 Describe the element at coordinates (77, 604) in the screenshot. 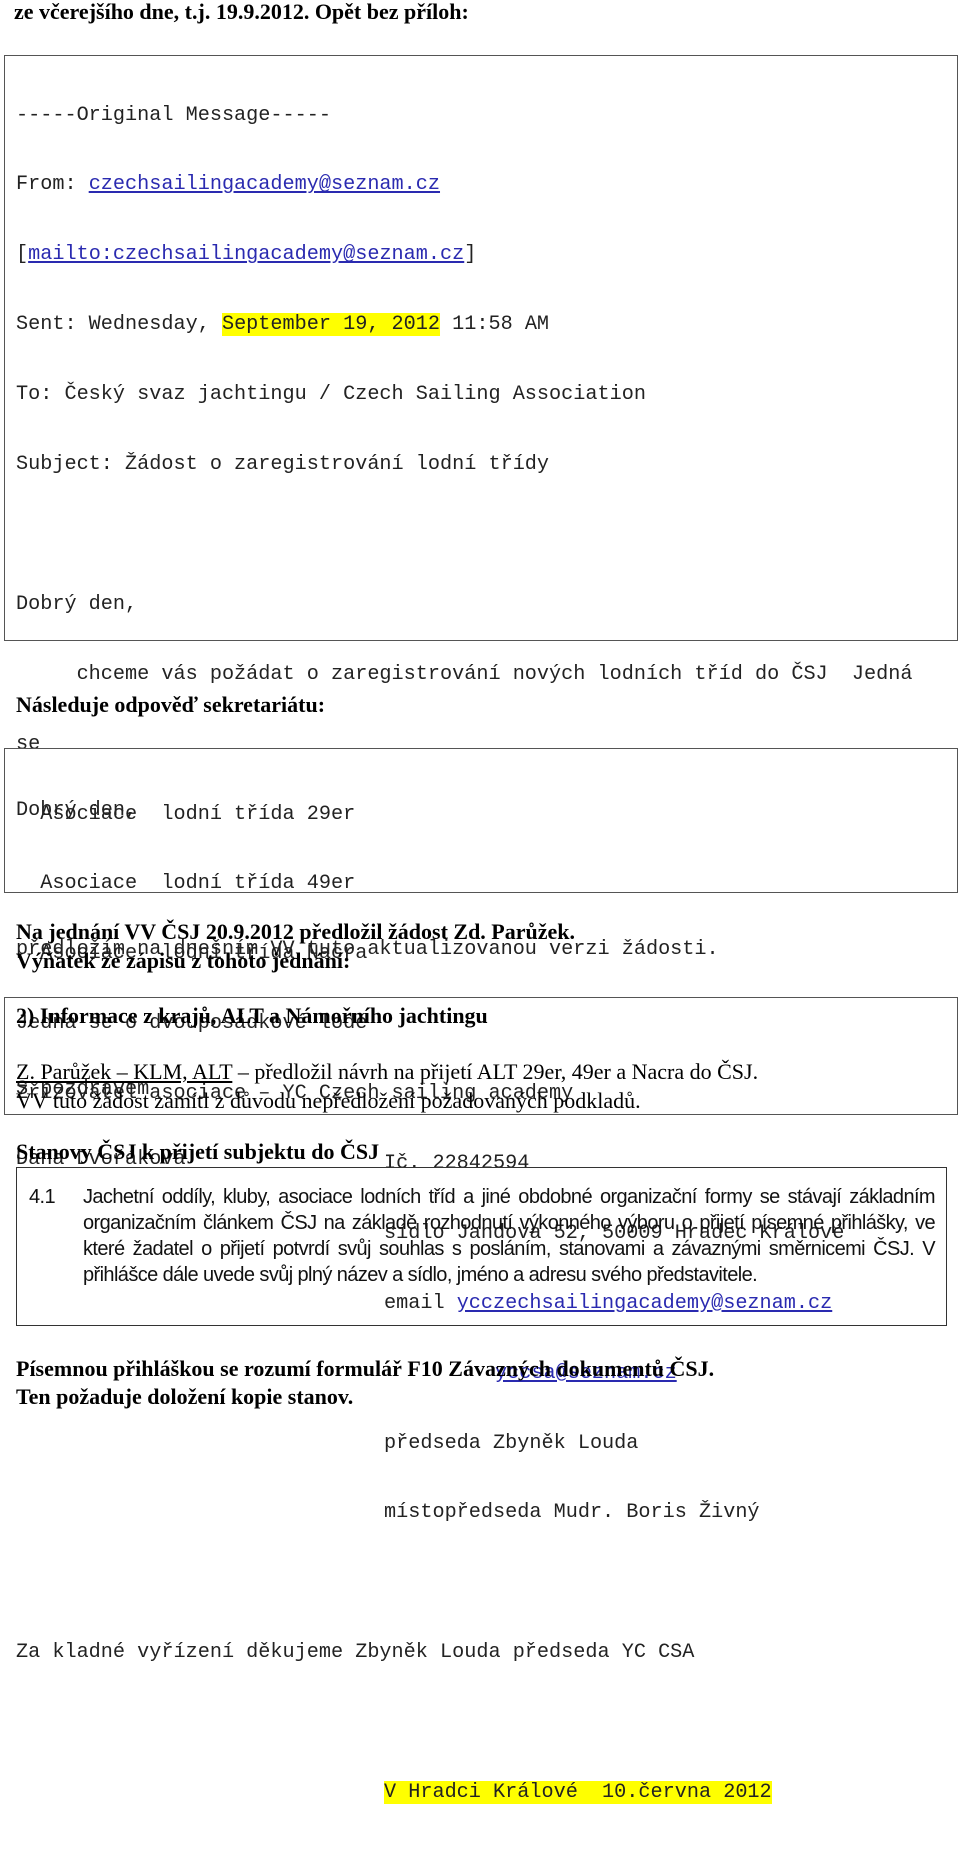

I see `email-greeting: Dobrý den,` at that location.